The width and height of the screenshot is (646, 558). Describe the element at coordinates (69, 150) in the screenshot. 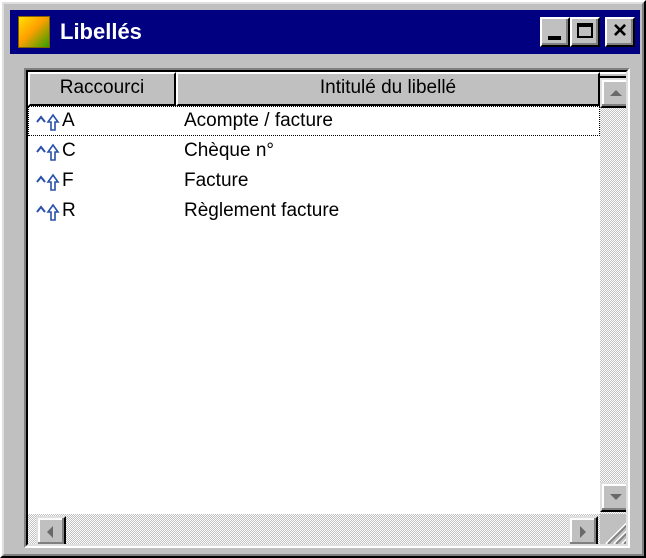

I see `shortcut-key: C` at that location.